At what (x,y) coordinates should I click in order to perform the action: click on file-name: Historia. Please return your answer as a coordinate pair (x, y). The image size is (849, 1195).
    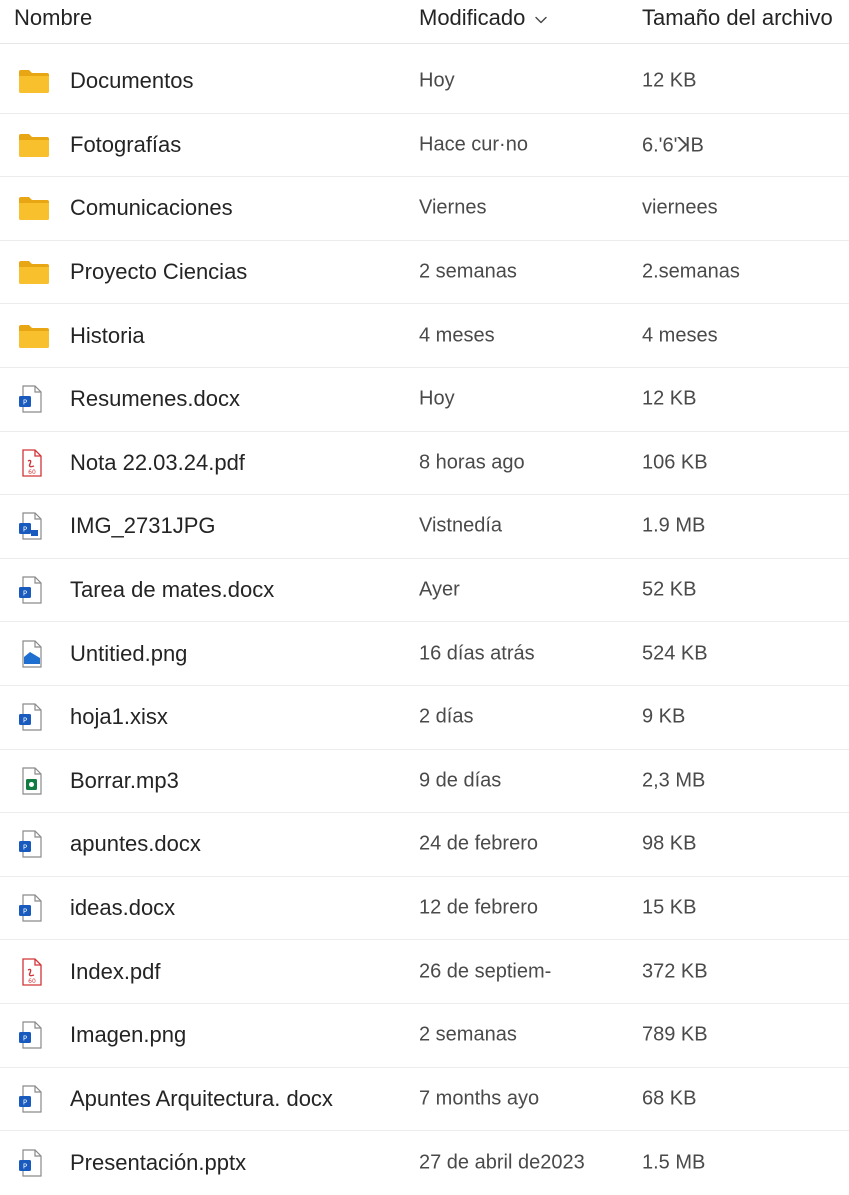
    Looking at the image, I should click on (107, 336).